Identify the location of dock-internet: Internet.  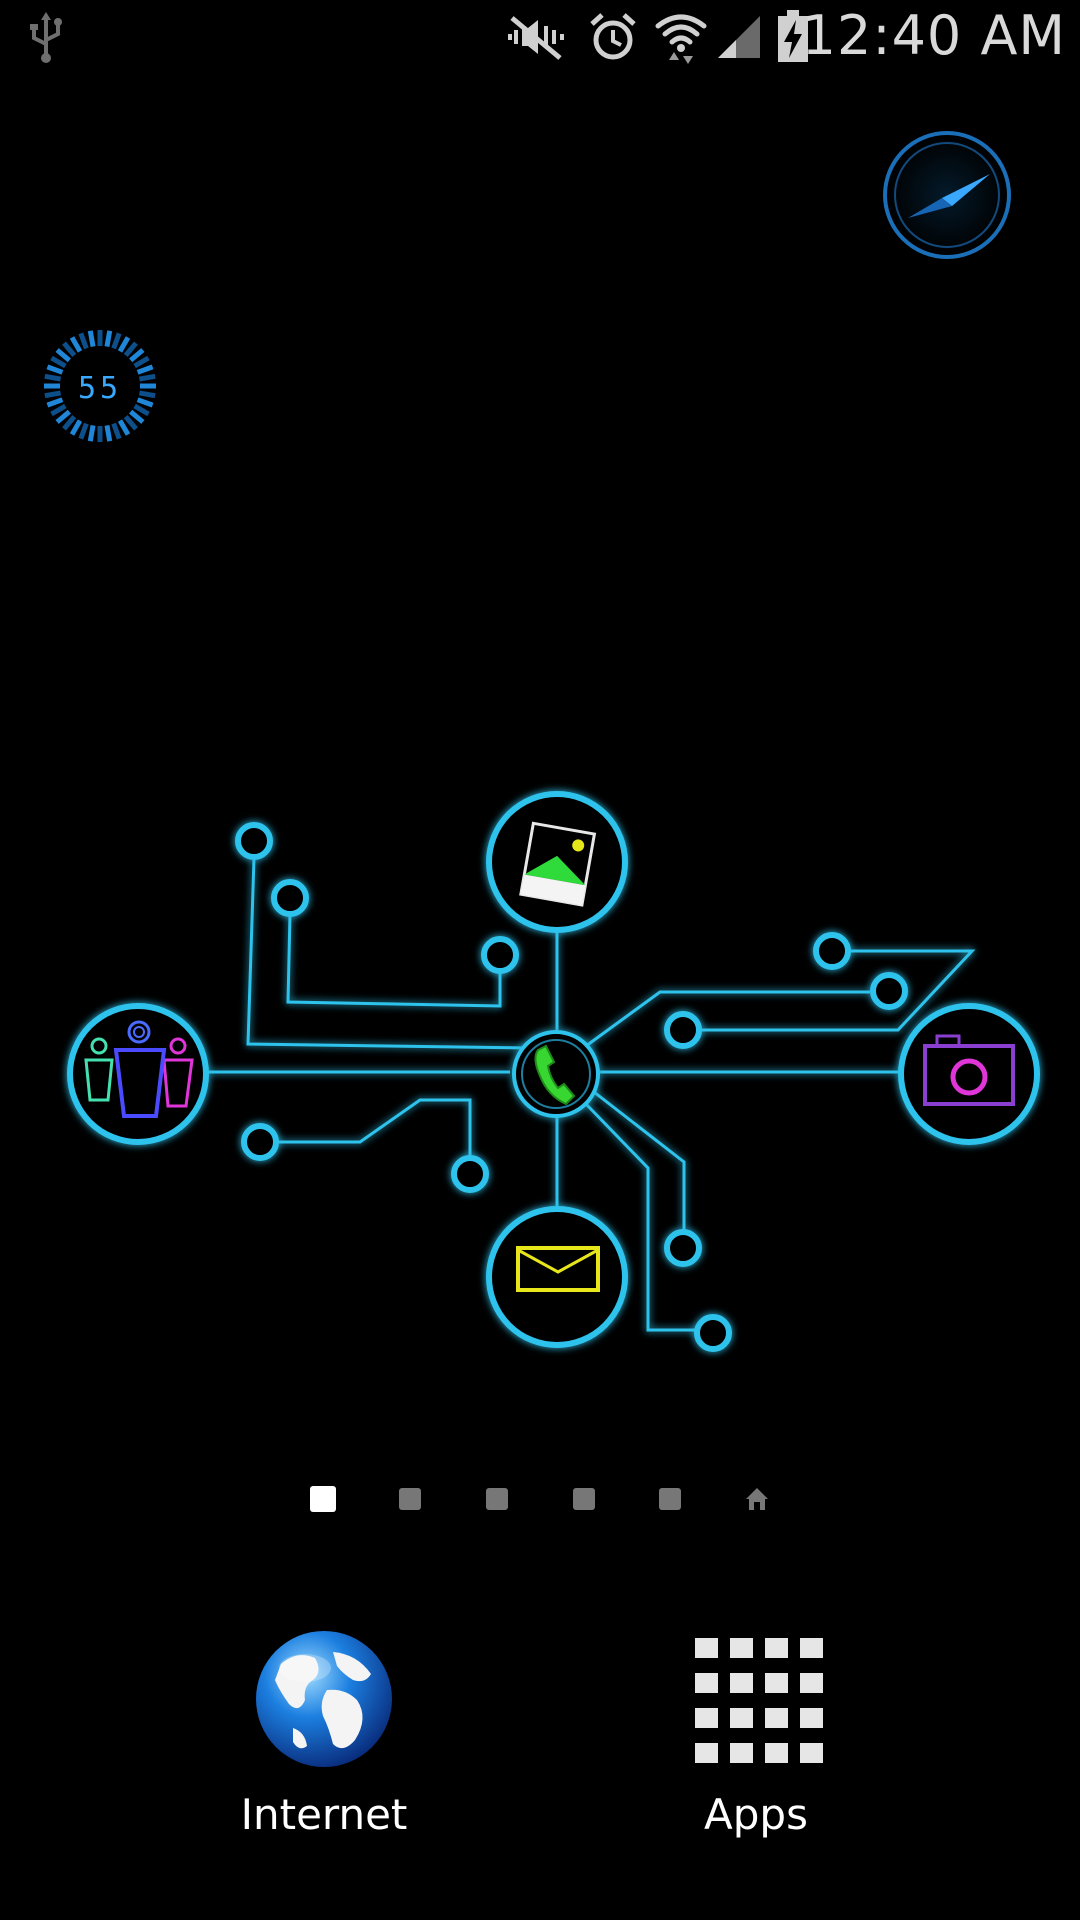
(324, 1733).